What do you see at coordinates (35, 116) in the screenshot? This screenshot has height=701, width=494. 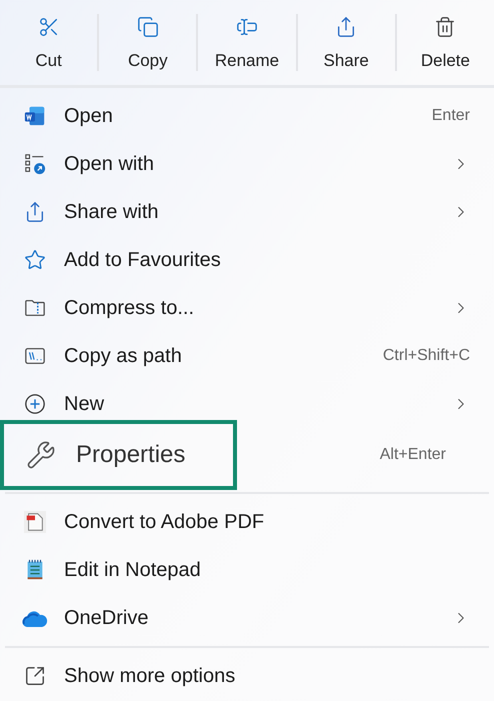 I see `document-app-icon` at bounding box center [35, 116].